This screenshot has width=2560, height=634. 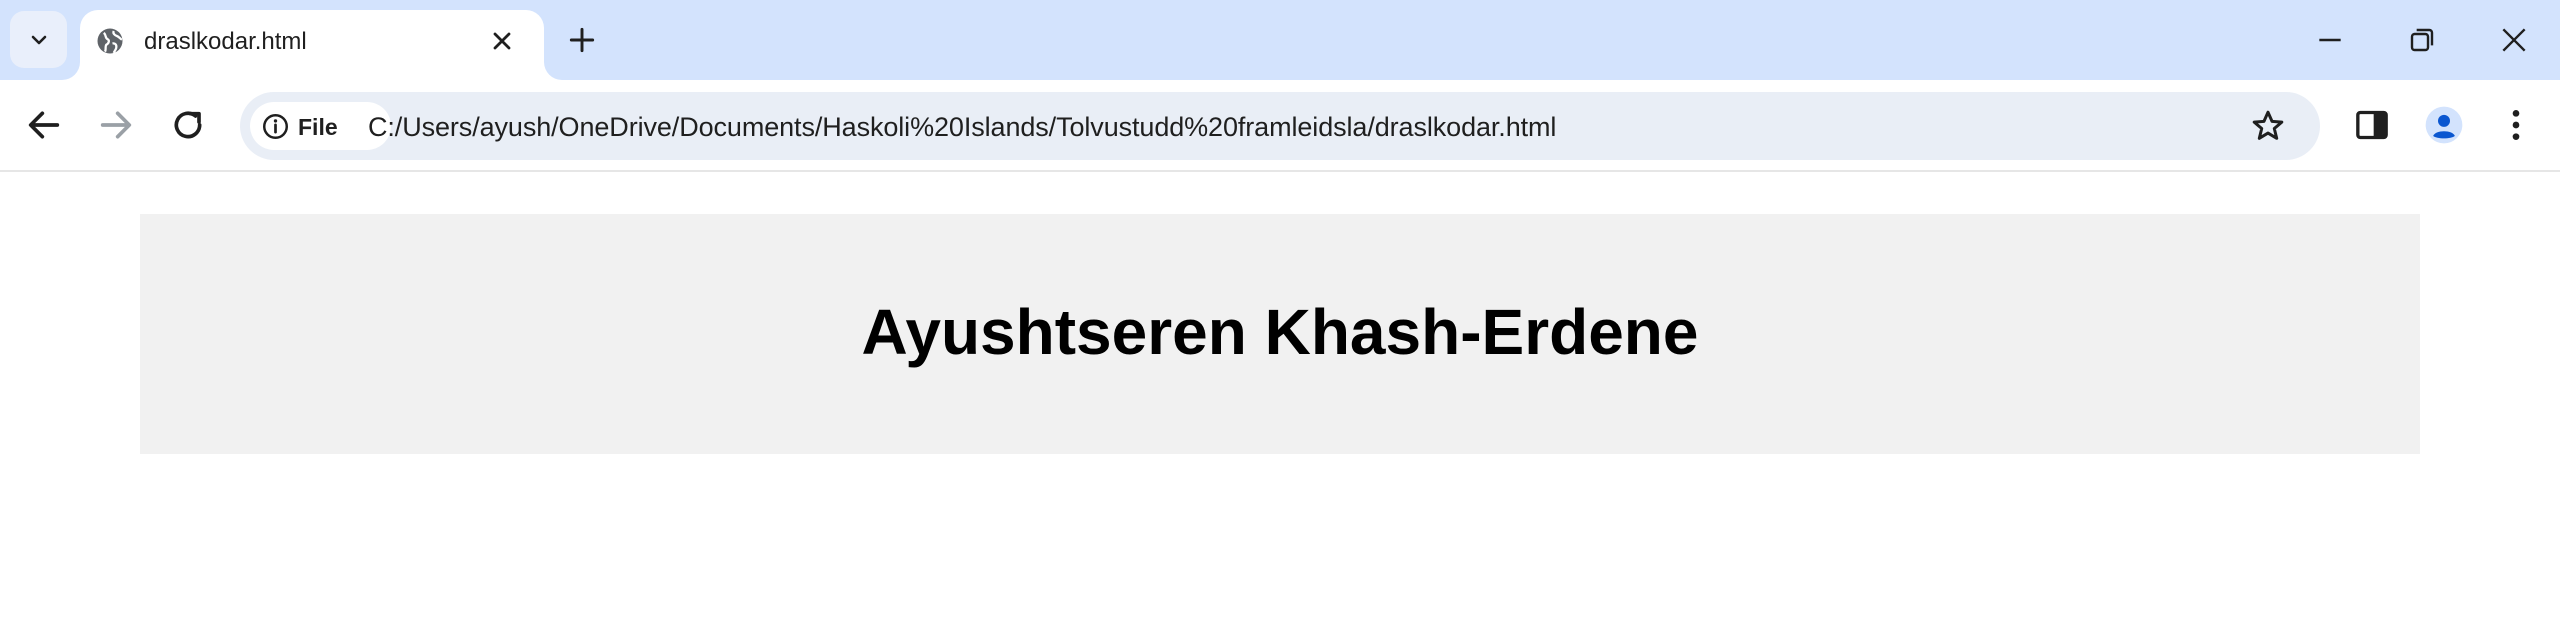 I want to click on restore-icon, so click(x=2422, y=40).